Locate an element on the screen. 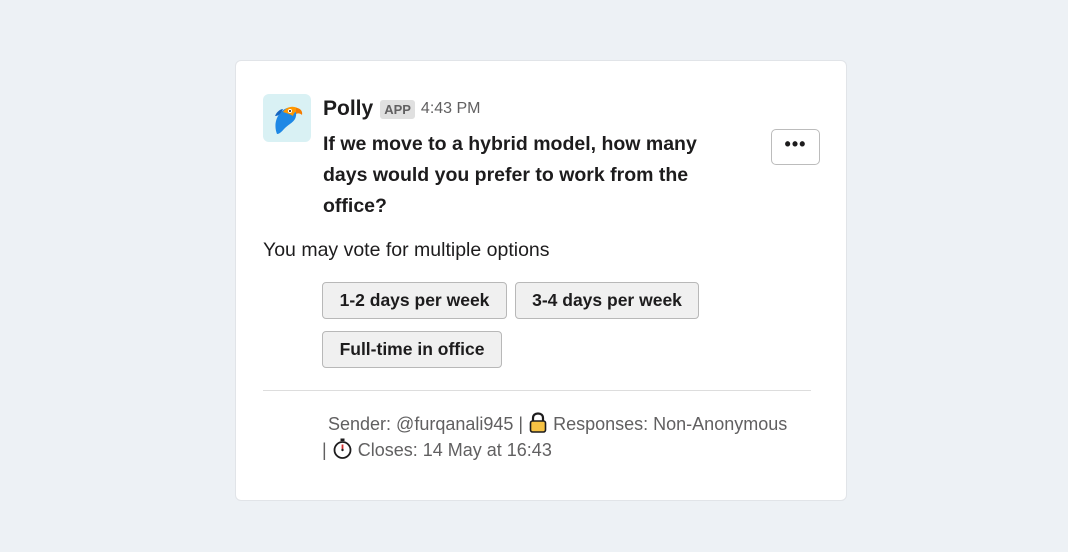 The height and width of the screenshot is (552, 1068). parrot-logo-icon is located at coordinates (289, 120).